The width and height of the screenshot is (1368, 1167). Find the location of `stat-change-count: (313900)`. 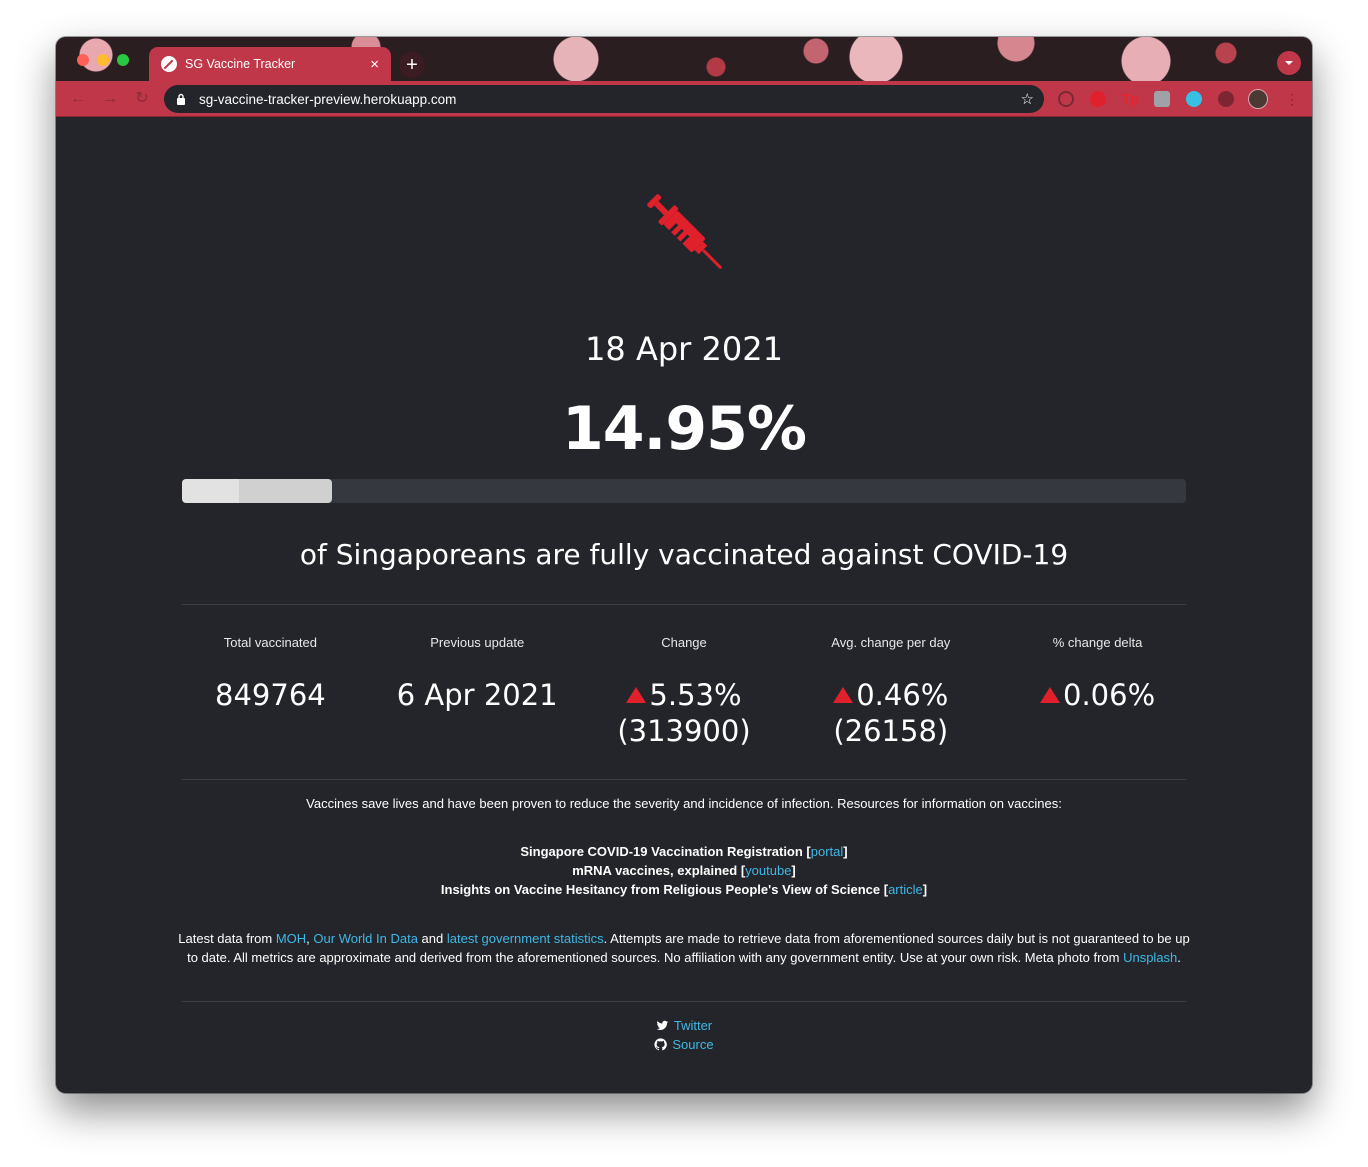

stat-change-count: (313900) is located at coordinates (684, 731).